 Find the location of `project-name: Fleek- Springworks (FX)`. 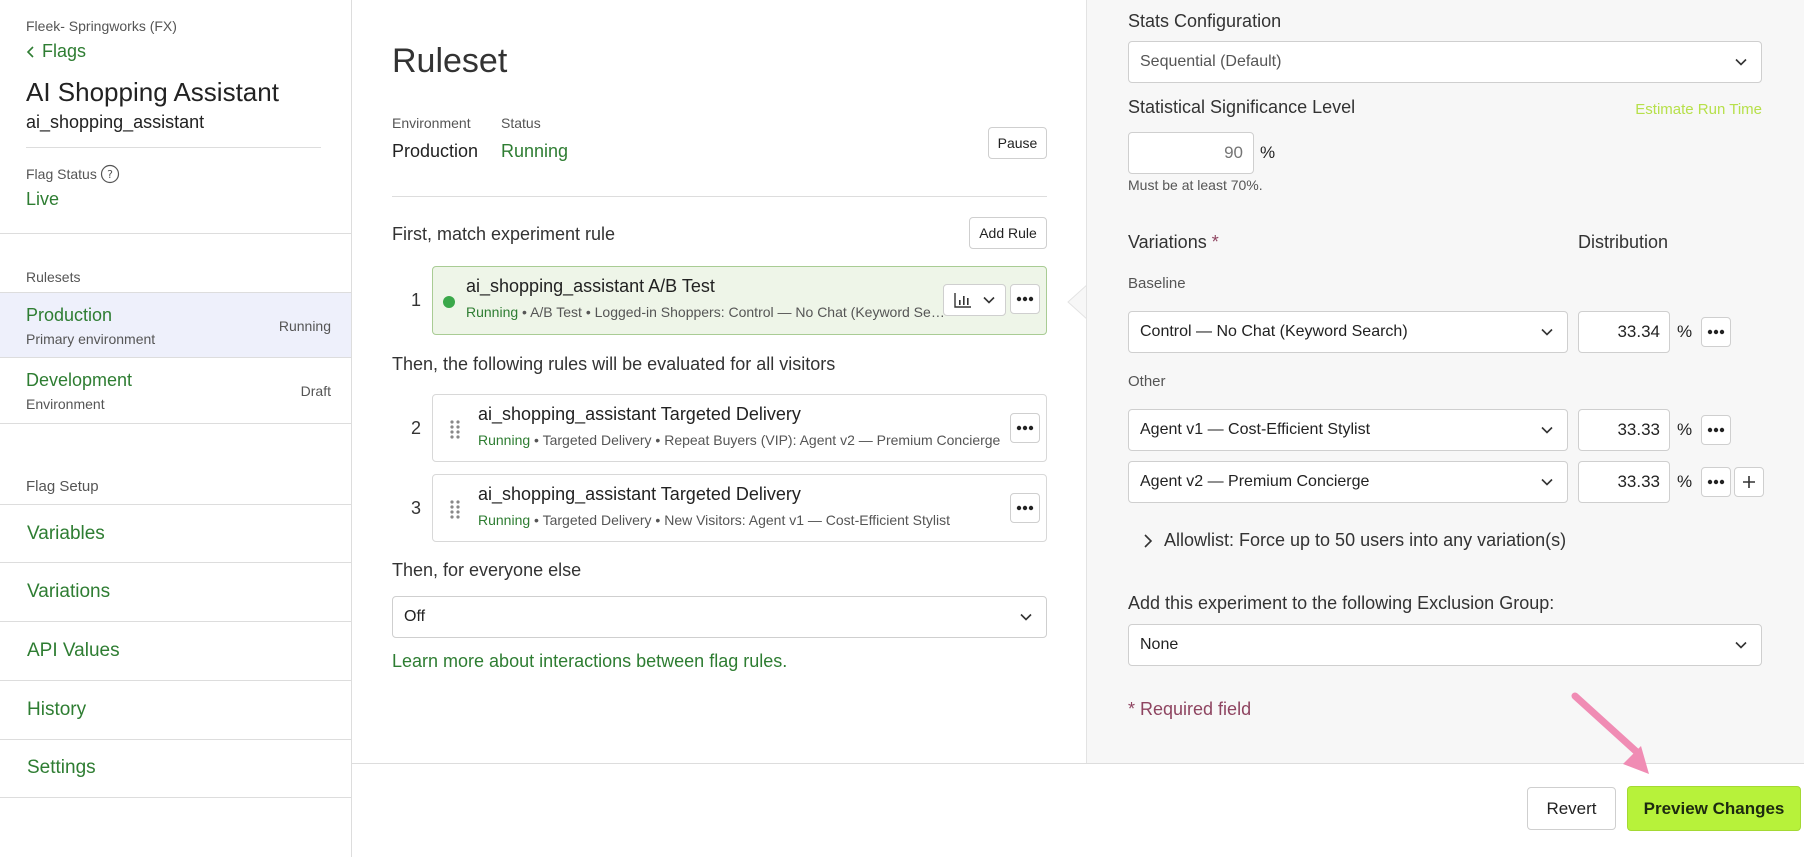

project-name: Fleek- Springworks (FX) is located at coordinates (101, 26).